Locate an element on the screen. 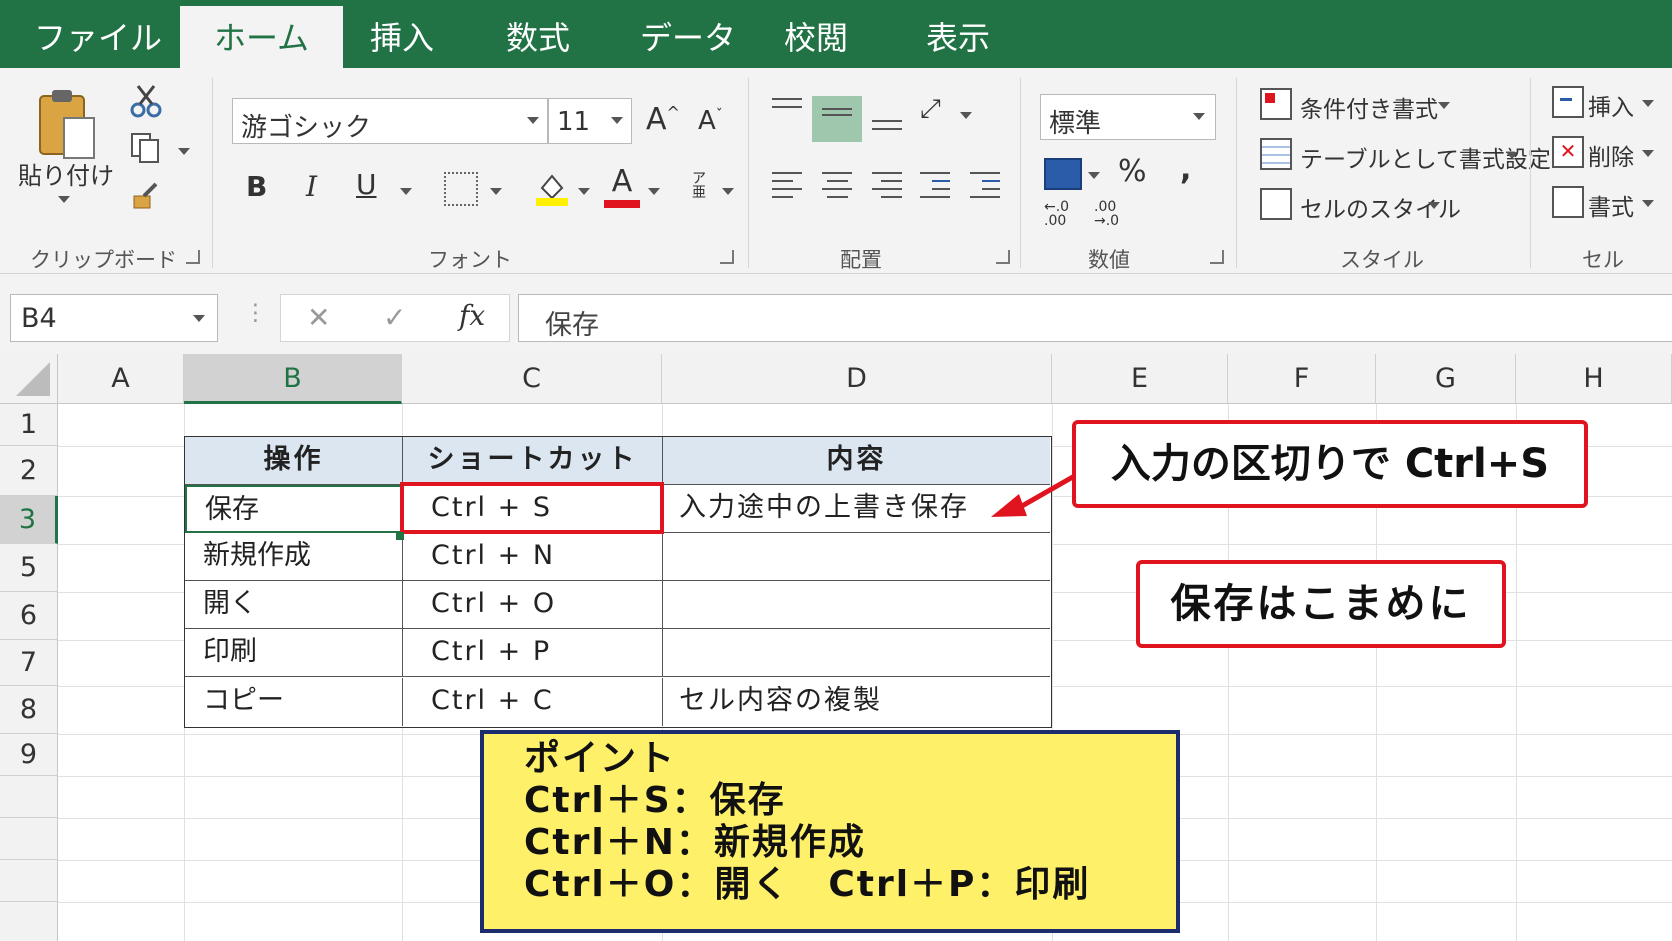 This screenshot has width=1672, height=941. row-header-8: 8 is located at coordinates (29, 710).